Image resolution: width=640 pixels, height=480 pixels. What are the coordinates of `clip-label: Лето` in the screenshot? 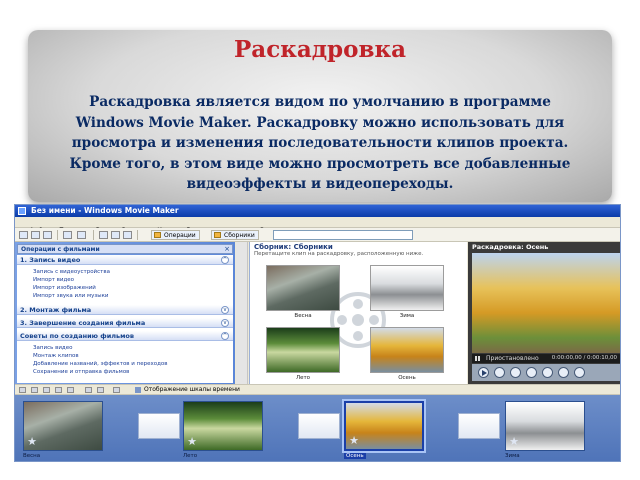 It's located at (303, 378).